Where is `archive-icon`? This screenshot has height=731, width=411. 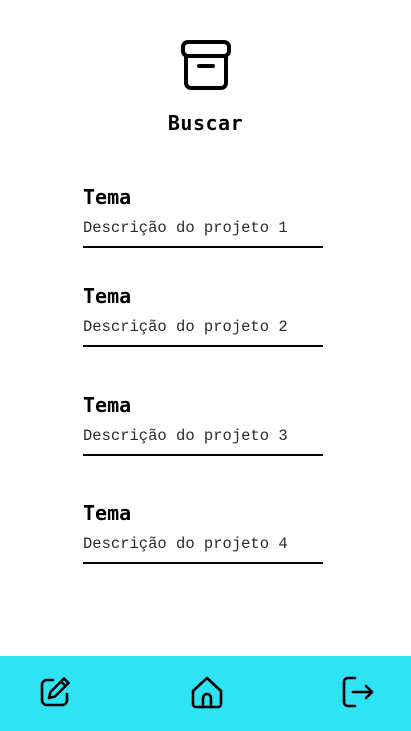
archive-icon is located at coordinates (206, 65).